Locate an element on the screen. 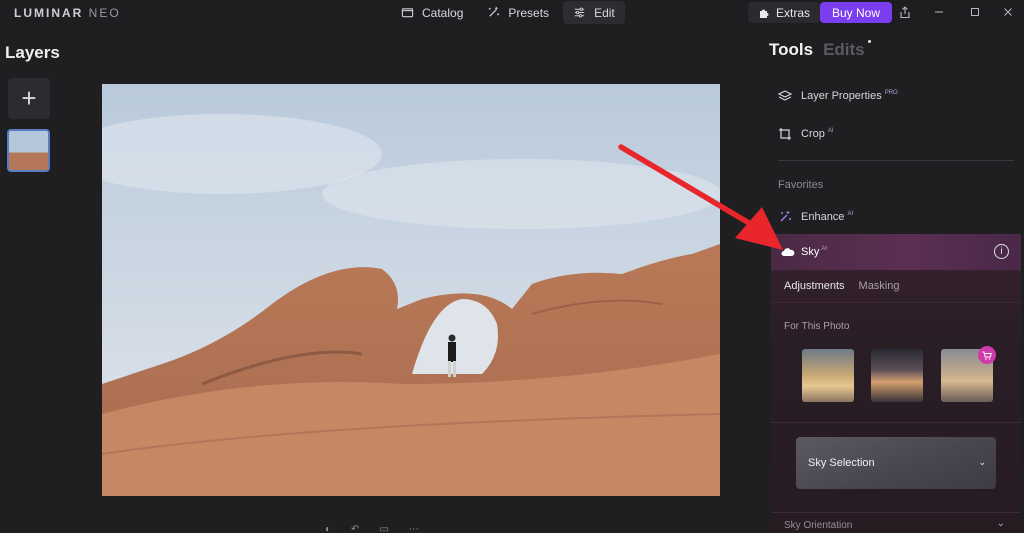 The image size is (1024, 533). tool-crop: Crop AI is located at coordinates (806, 134).